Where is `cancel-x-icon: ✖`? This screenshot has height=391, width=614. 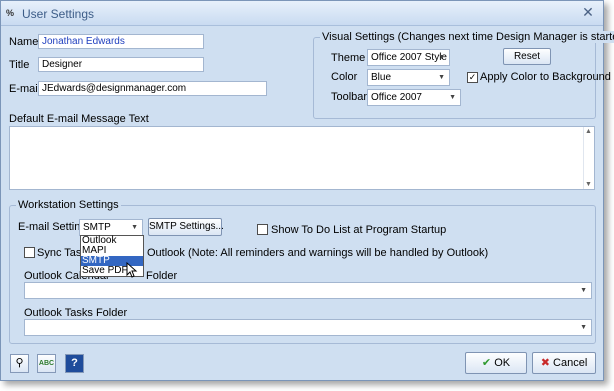
cancel-x-icon: ✖ is located at coordinates (545, 363).